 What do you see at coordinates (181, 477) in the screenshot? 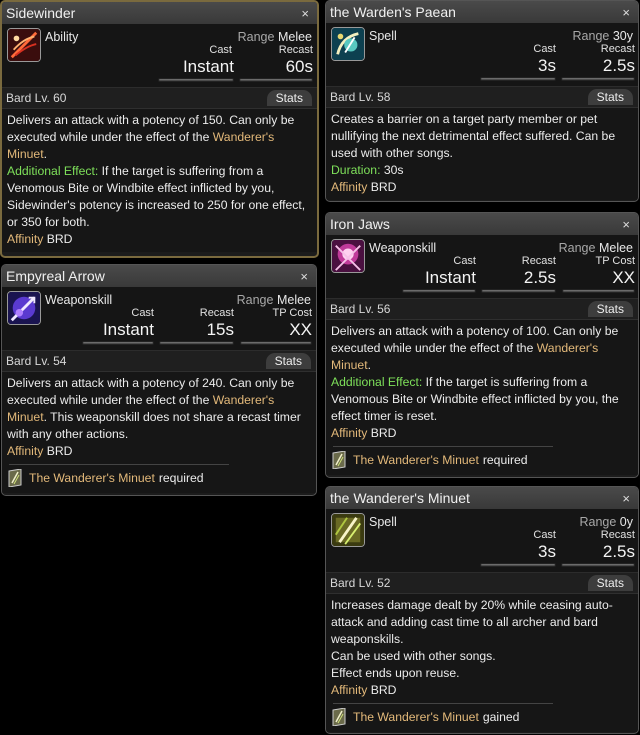
I see `requirement-status: required` at bounding box center [181, 477].